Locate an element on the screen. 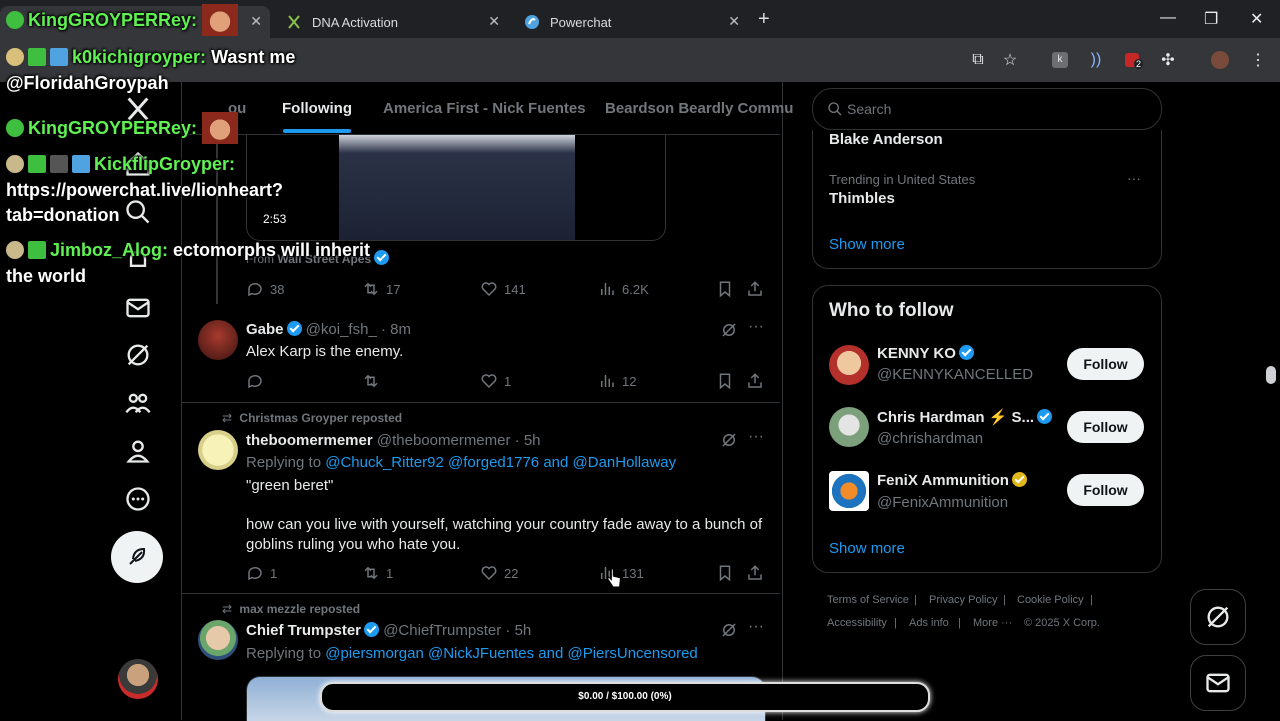 This screenshot has height=721, width=1280. account-avatar is located at coordinates (138, 679).